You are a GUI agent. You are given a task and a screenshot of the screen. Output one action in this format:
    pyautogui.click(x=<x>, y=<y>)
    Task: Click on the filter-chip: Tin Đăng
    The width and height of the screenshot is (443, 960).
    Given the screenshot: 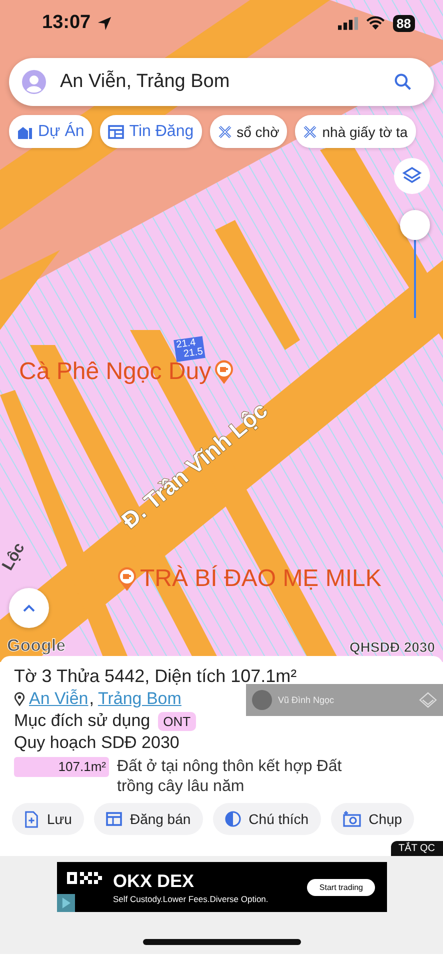 What is the action you would take?
    pyautogui.click(x=151, y=131)
    